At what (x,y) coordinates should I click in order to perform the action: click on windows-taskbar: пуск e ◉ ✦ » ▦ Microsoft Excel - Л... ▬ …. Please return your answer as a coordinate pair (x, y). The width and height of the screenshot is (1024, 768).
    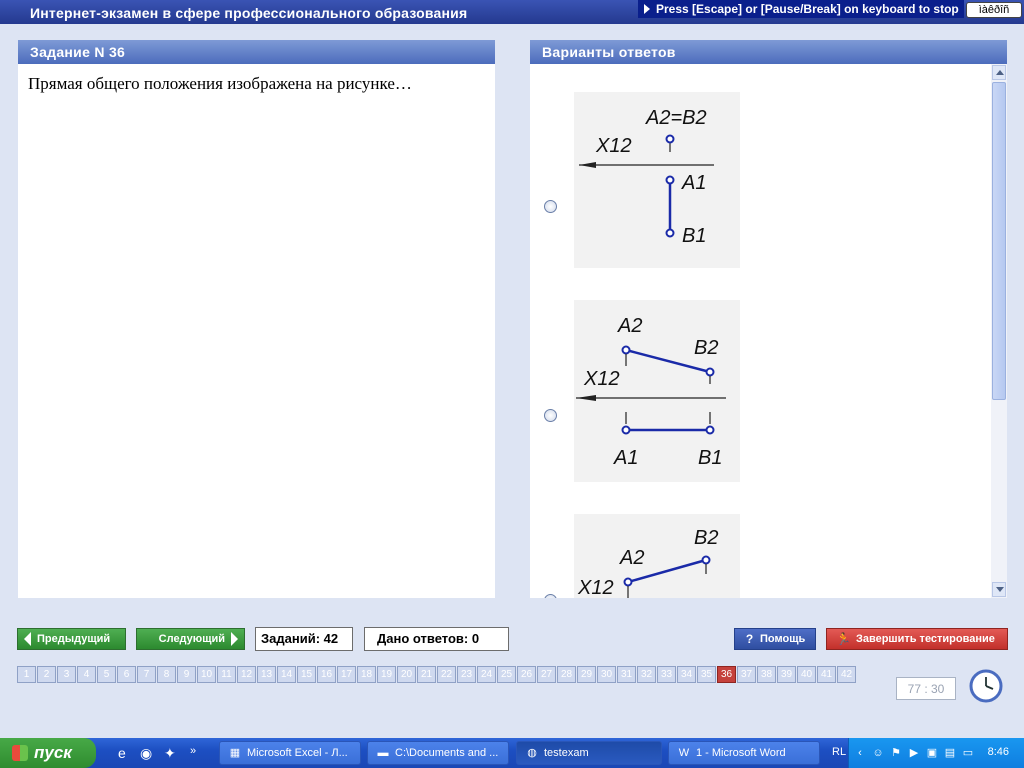
    Looking at the image, I should click on (512, 753).